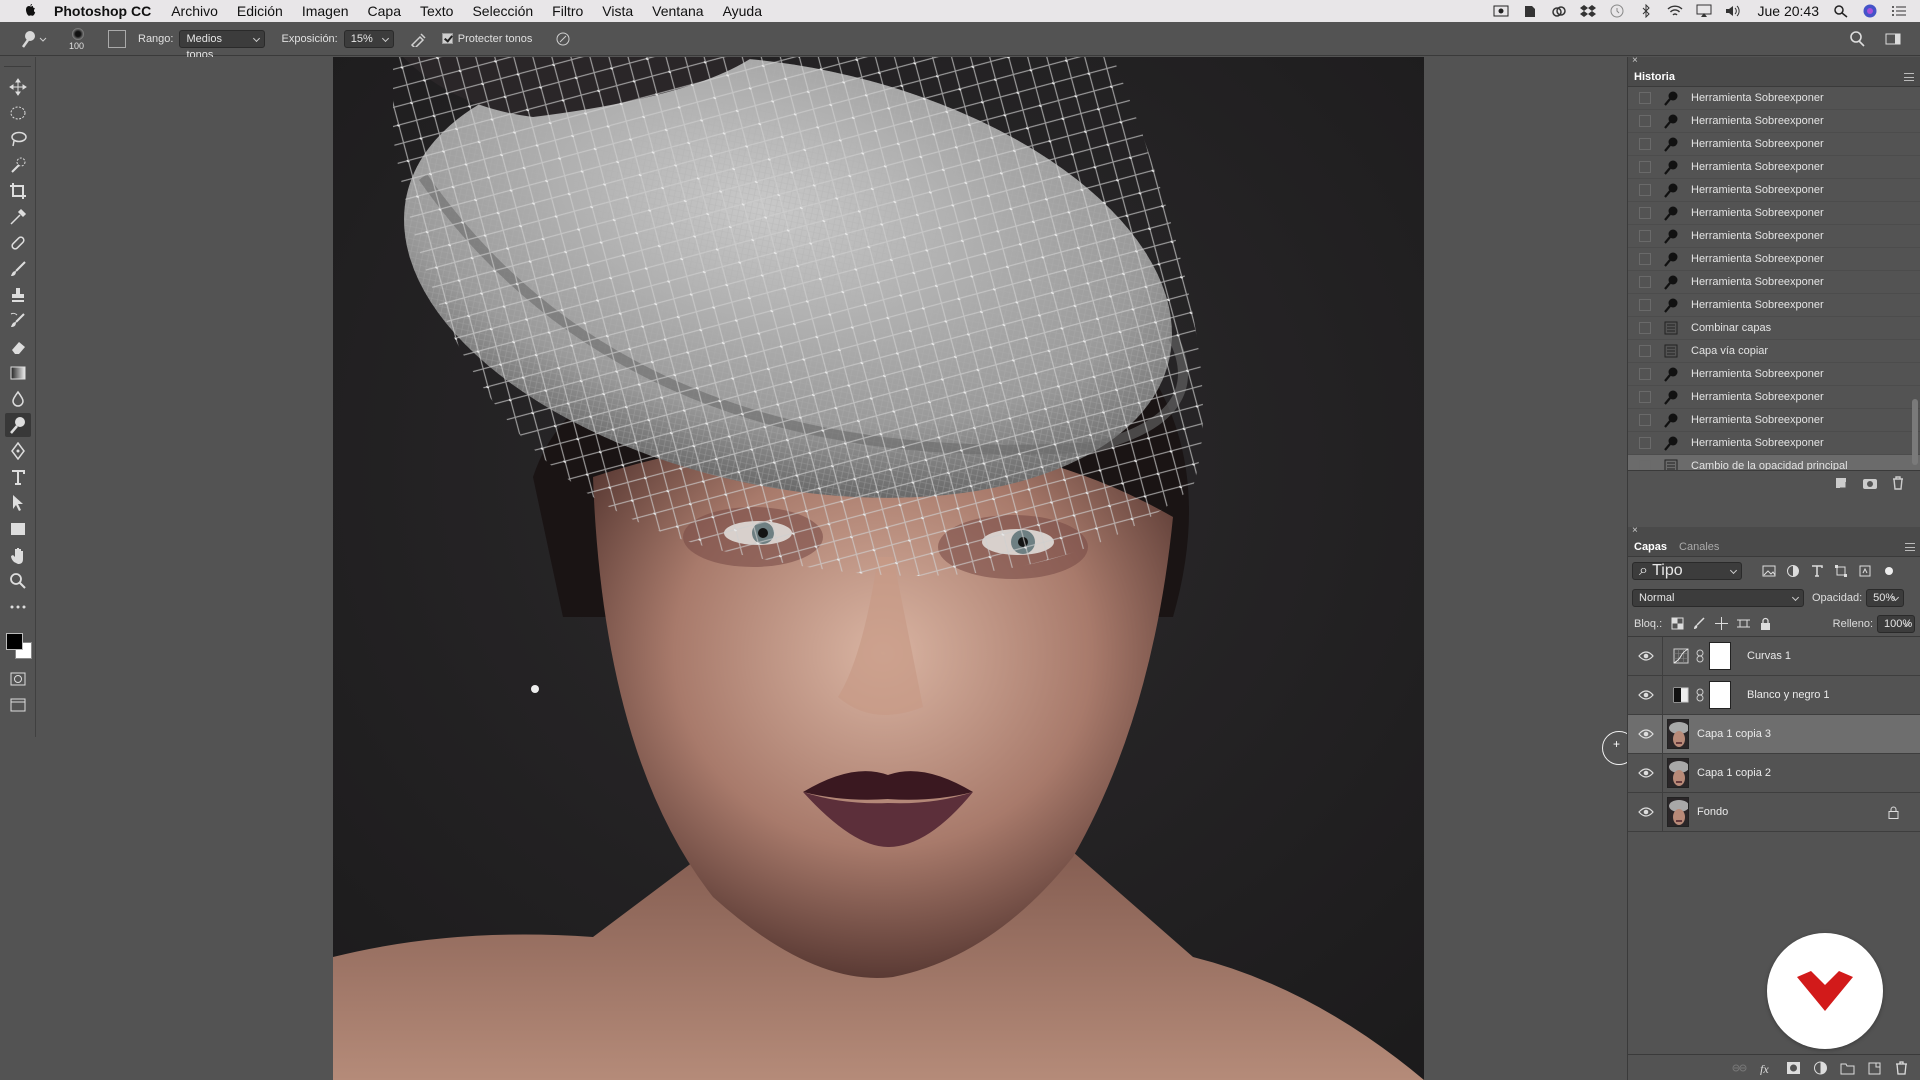 Image resolution: width=1920 pixels, height=1080 pixels. Describe the element at coordinates (563, 39) in the screenshot. I see `pressure-size-icon` at that location.